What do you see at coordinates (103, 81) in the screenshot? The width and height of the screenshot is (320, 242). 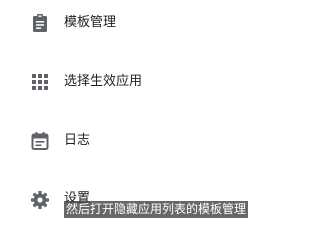 I see `menu-item-label: 选择生效应用` at bounding box center [103, 81].